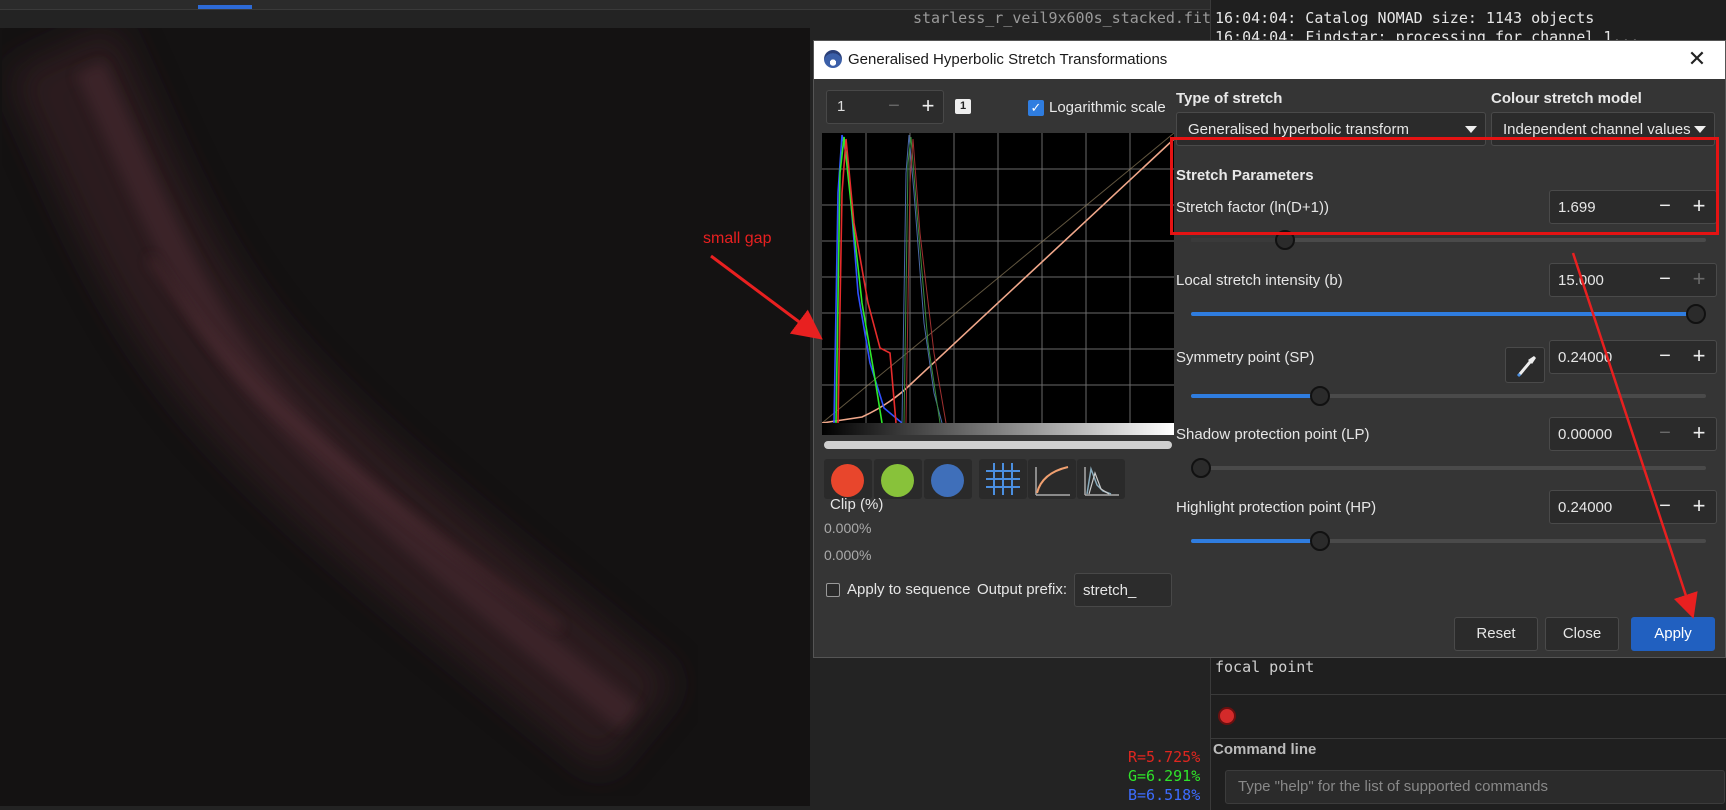 The height and width of the screenshot is (810, 1726). I want to click on local-intensity-value: 15.000, so click(1581, 280).